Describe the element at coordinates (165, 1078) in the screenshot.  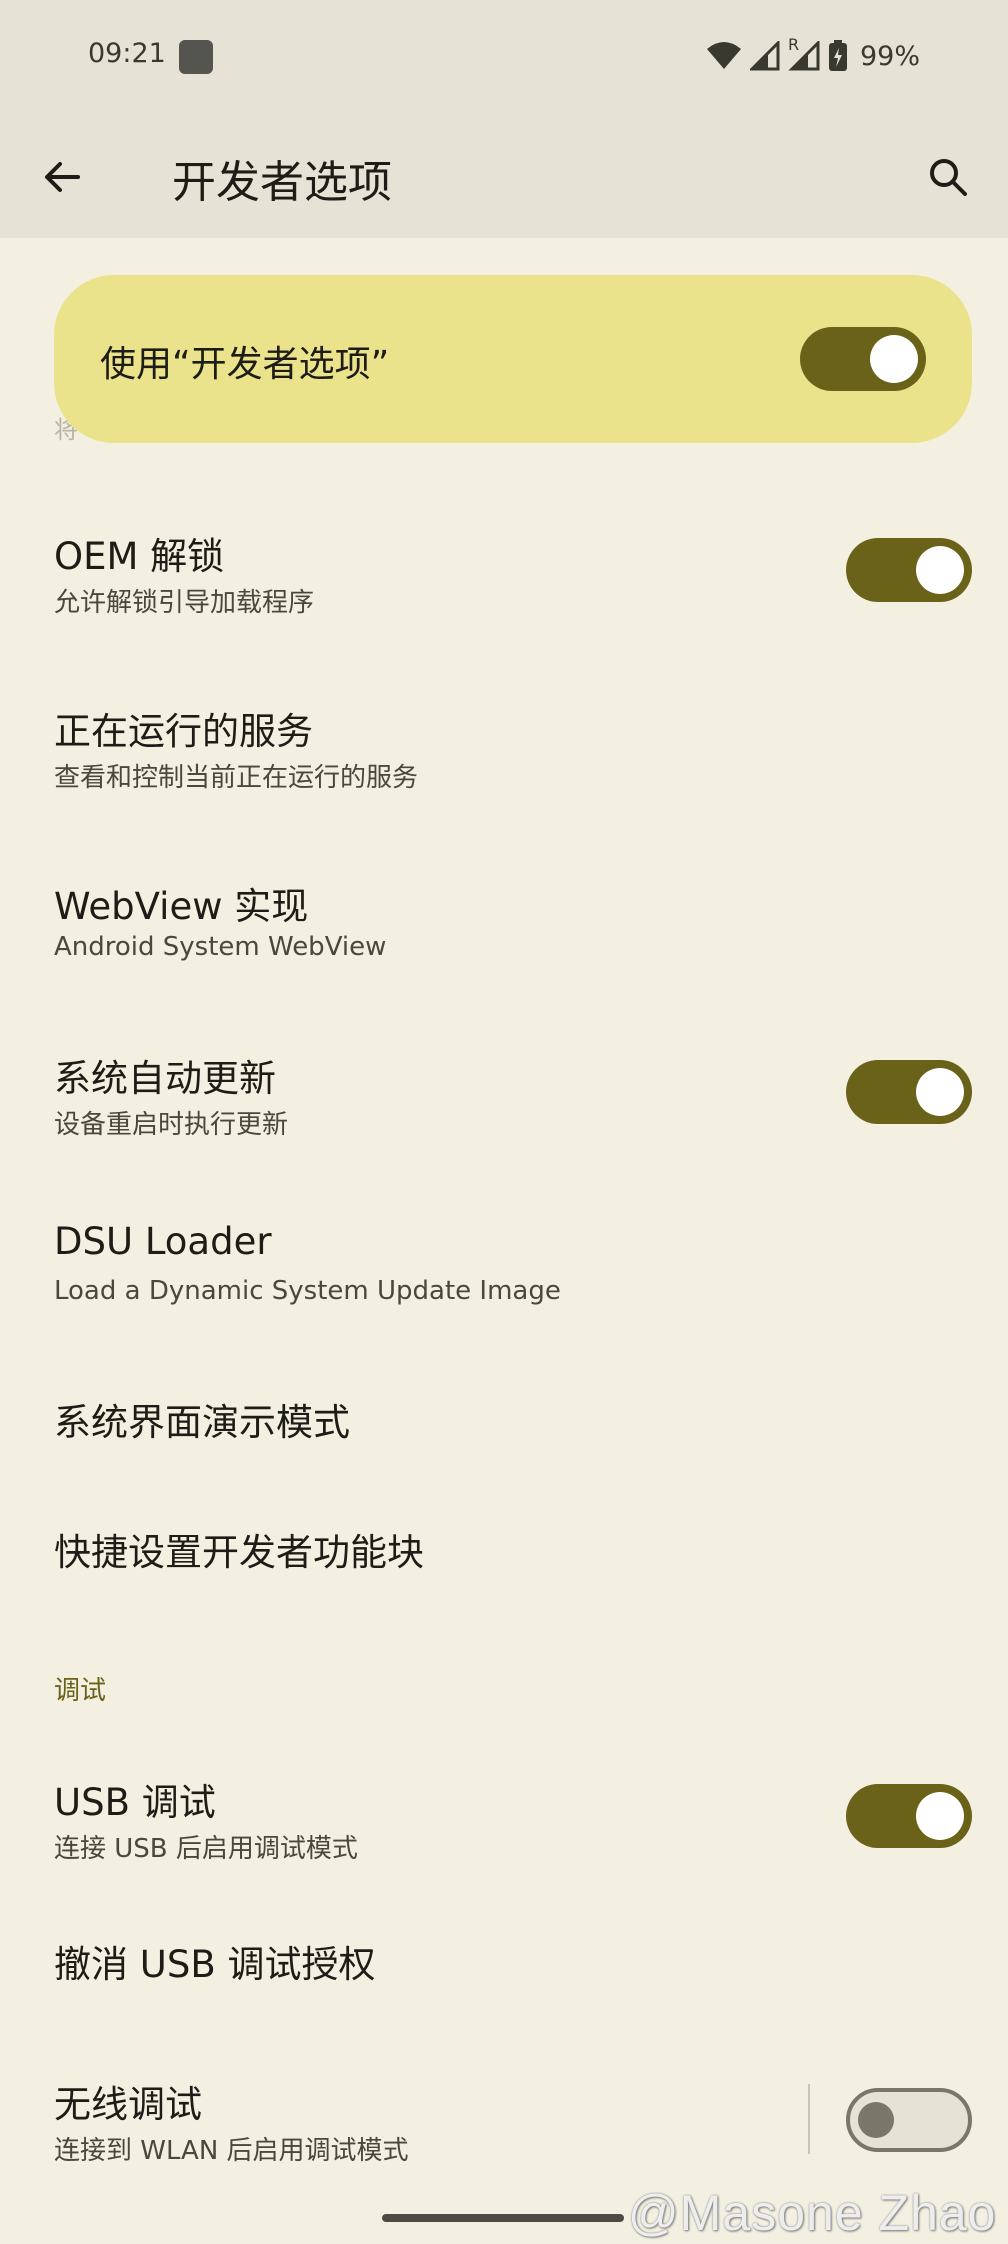
I see `setting-title: 系统自动更新` at that location.